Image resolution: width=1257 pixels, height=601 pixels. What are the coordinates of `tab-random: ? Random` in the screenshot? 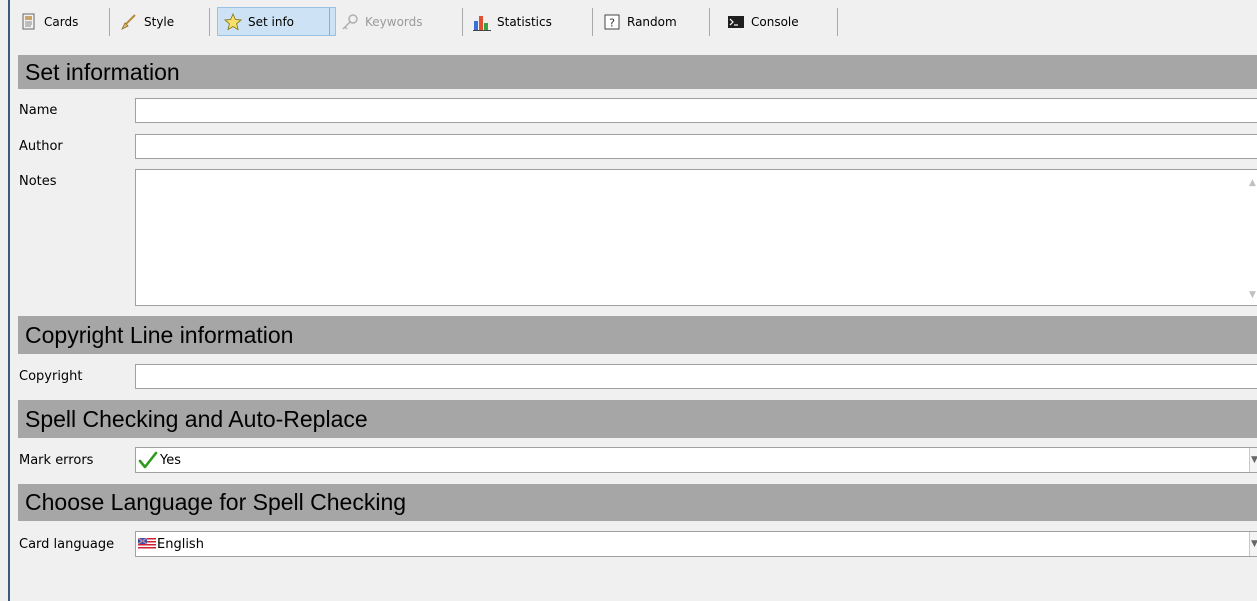 It's located at (640, 21).